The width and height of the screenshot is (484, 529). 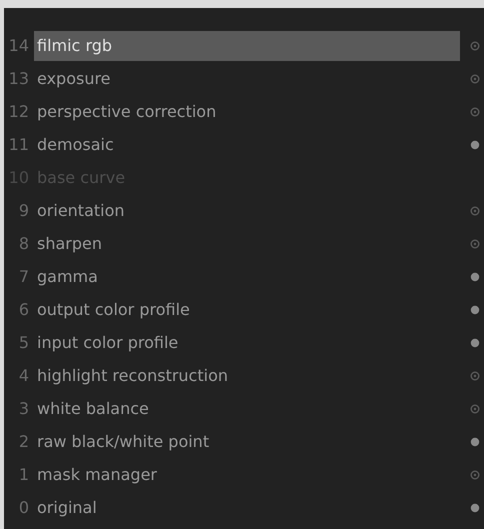 I want to click on history-item: exposure, so click(x=247, y=79).